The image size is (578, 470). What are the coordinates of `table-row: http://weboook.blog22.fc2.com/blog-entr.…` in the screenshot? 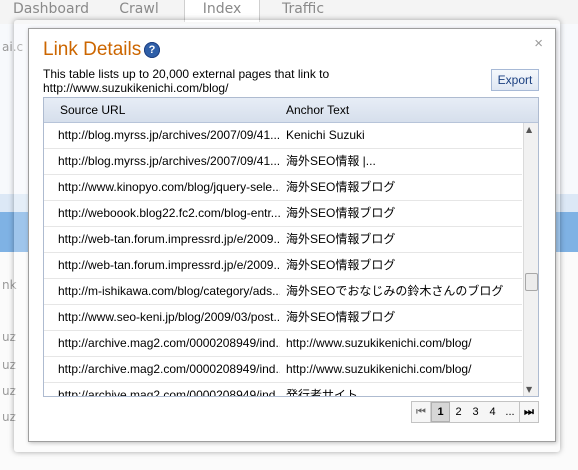 It's located at (283, 214).